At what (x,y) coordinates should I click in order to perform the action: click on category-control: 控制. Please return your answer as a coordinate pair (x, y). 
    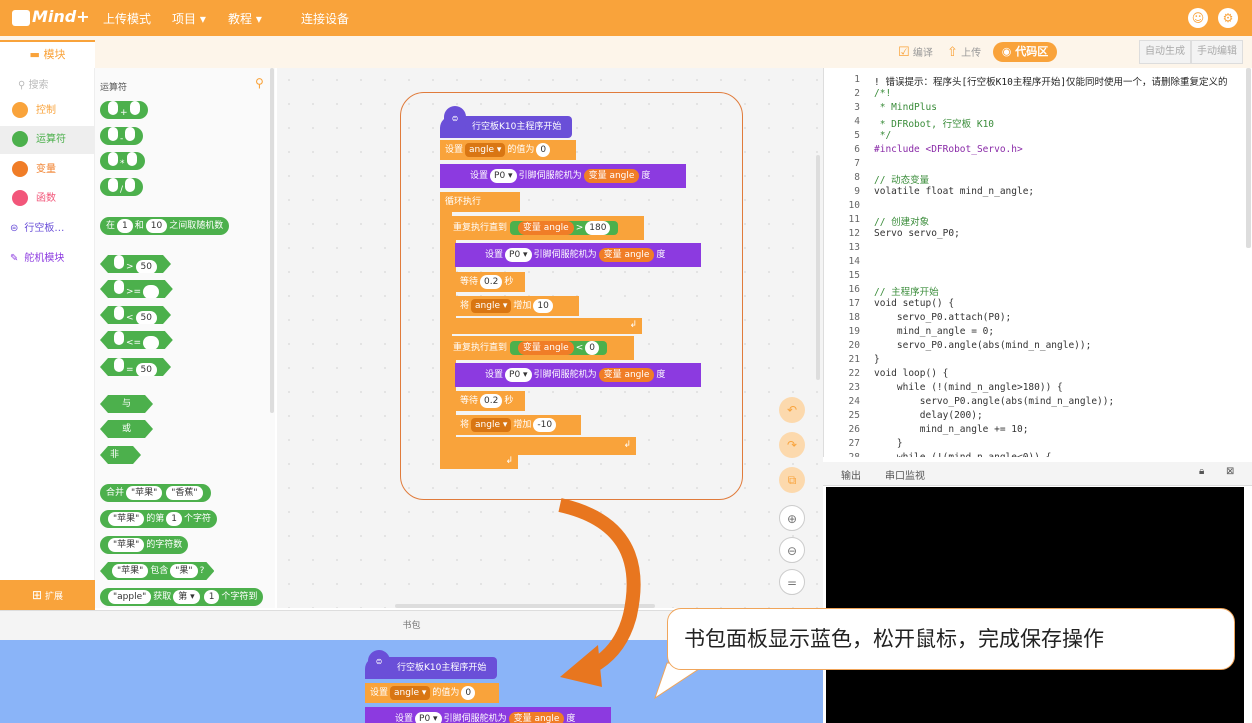
    Looking at the image, I should click on (47, 111).